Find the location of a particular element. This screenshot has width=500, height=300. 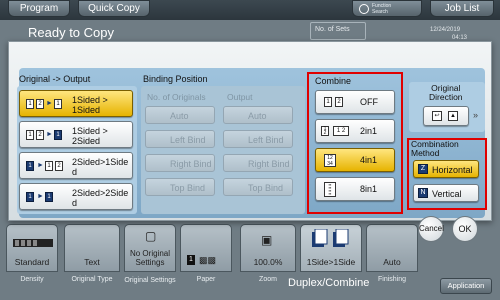

original-output-title: Original -> Output is located at coordinates (55, 79).